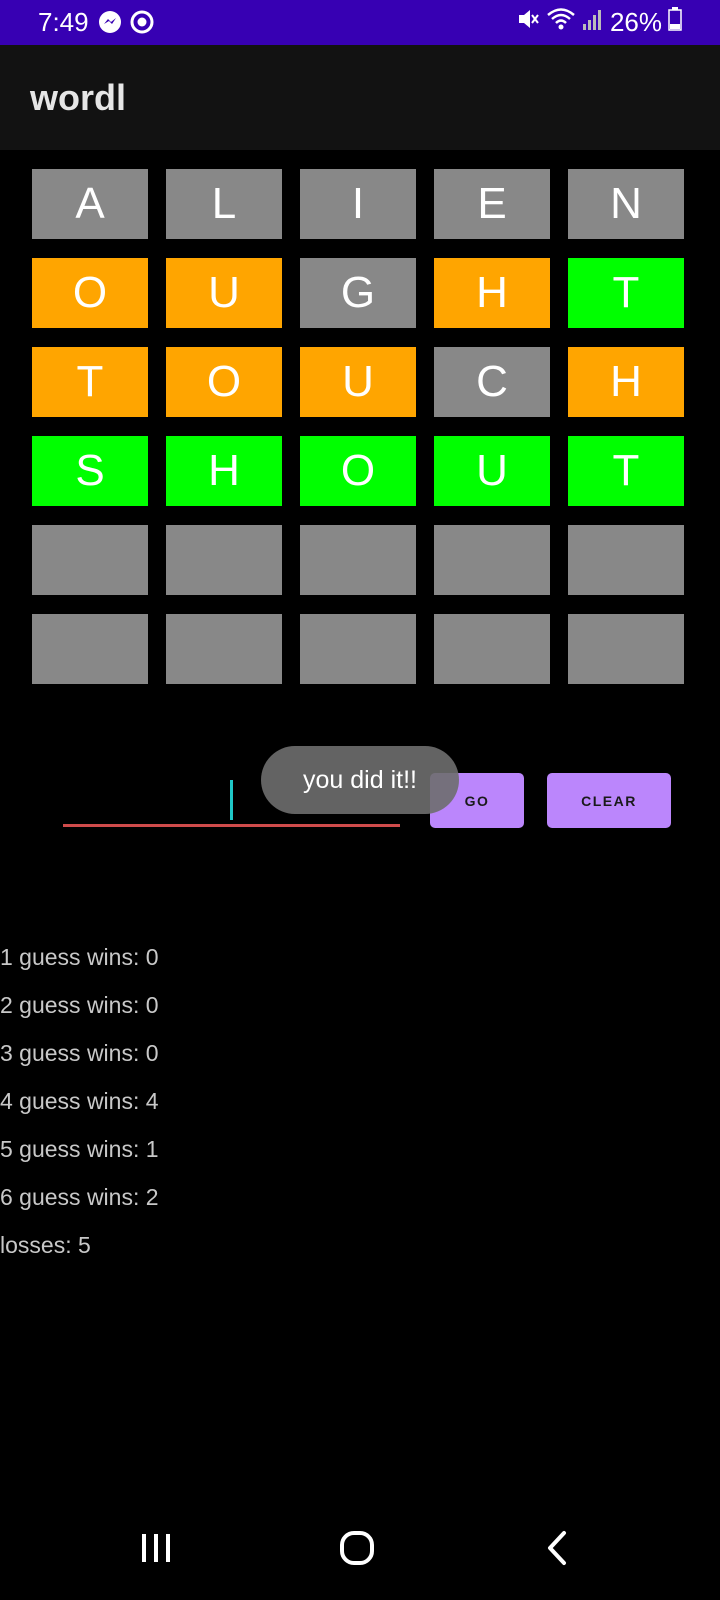 This screenshot has height=1600, width=720. What do you see at coordinates (79, 1005) in the screenshot?
I see `stat-line: 2 guess wins: 0` at bounding box center [79, 1005].